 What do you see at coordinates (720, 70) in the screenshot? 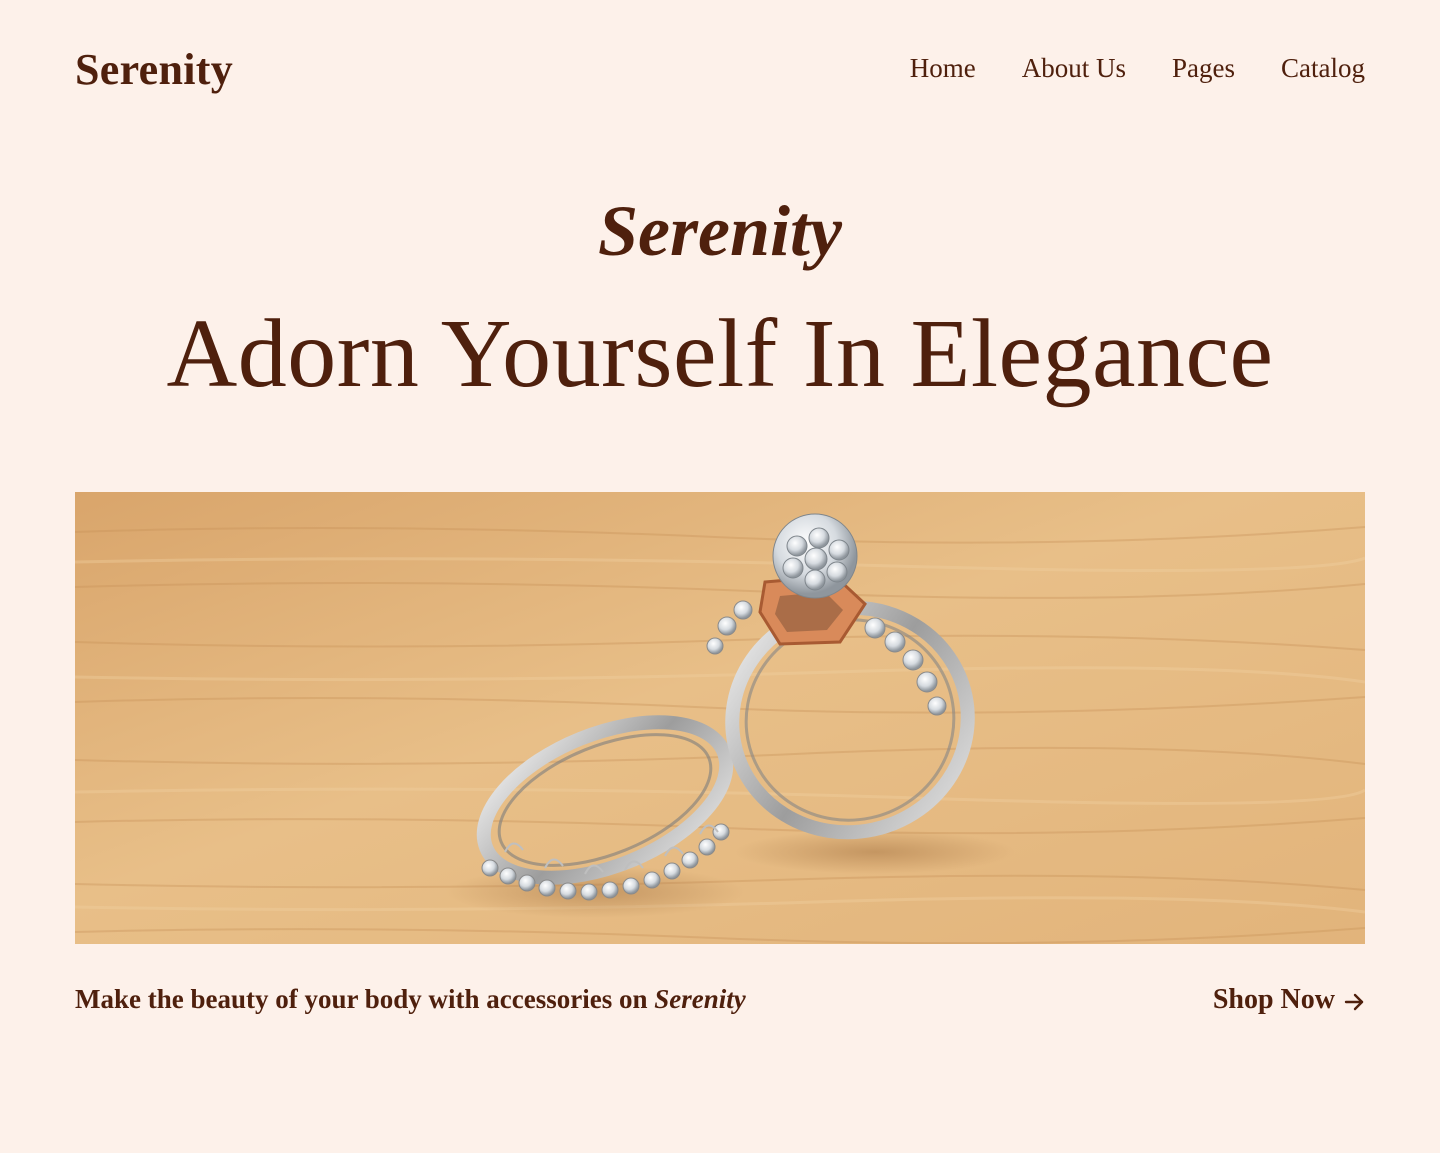
I see `top-navigation: Serenity Home About Us Pages Catalog` at bounding box center [720, 70].